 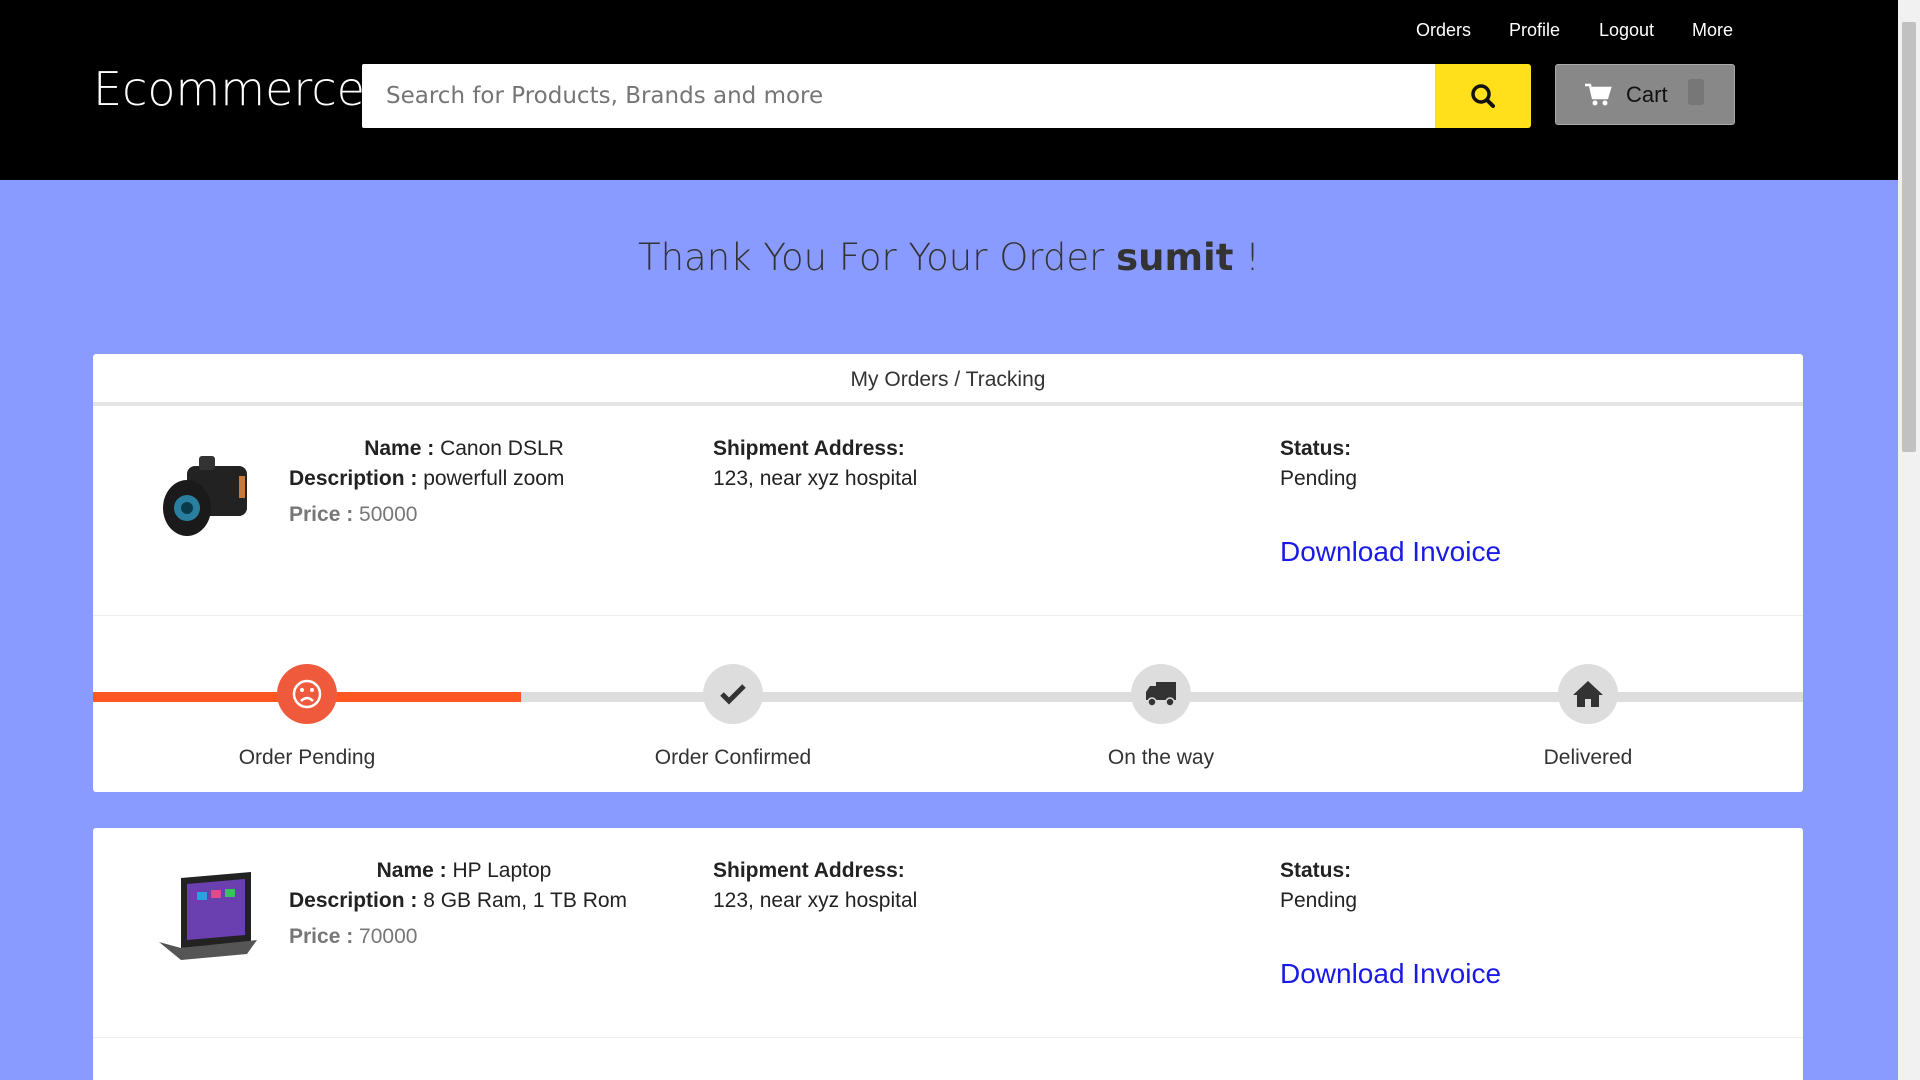 What do you see at coordinates (502, 870) in the screenshot?
I see `product-name: HP Laptop` at bounding box center [502, 870].